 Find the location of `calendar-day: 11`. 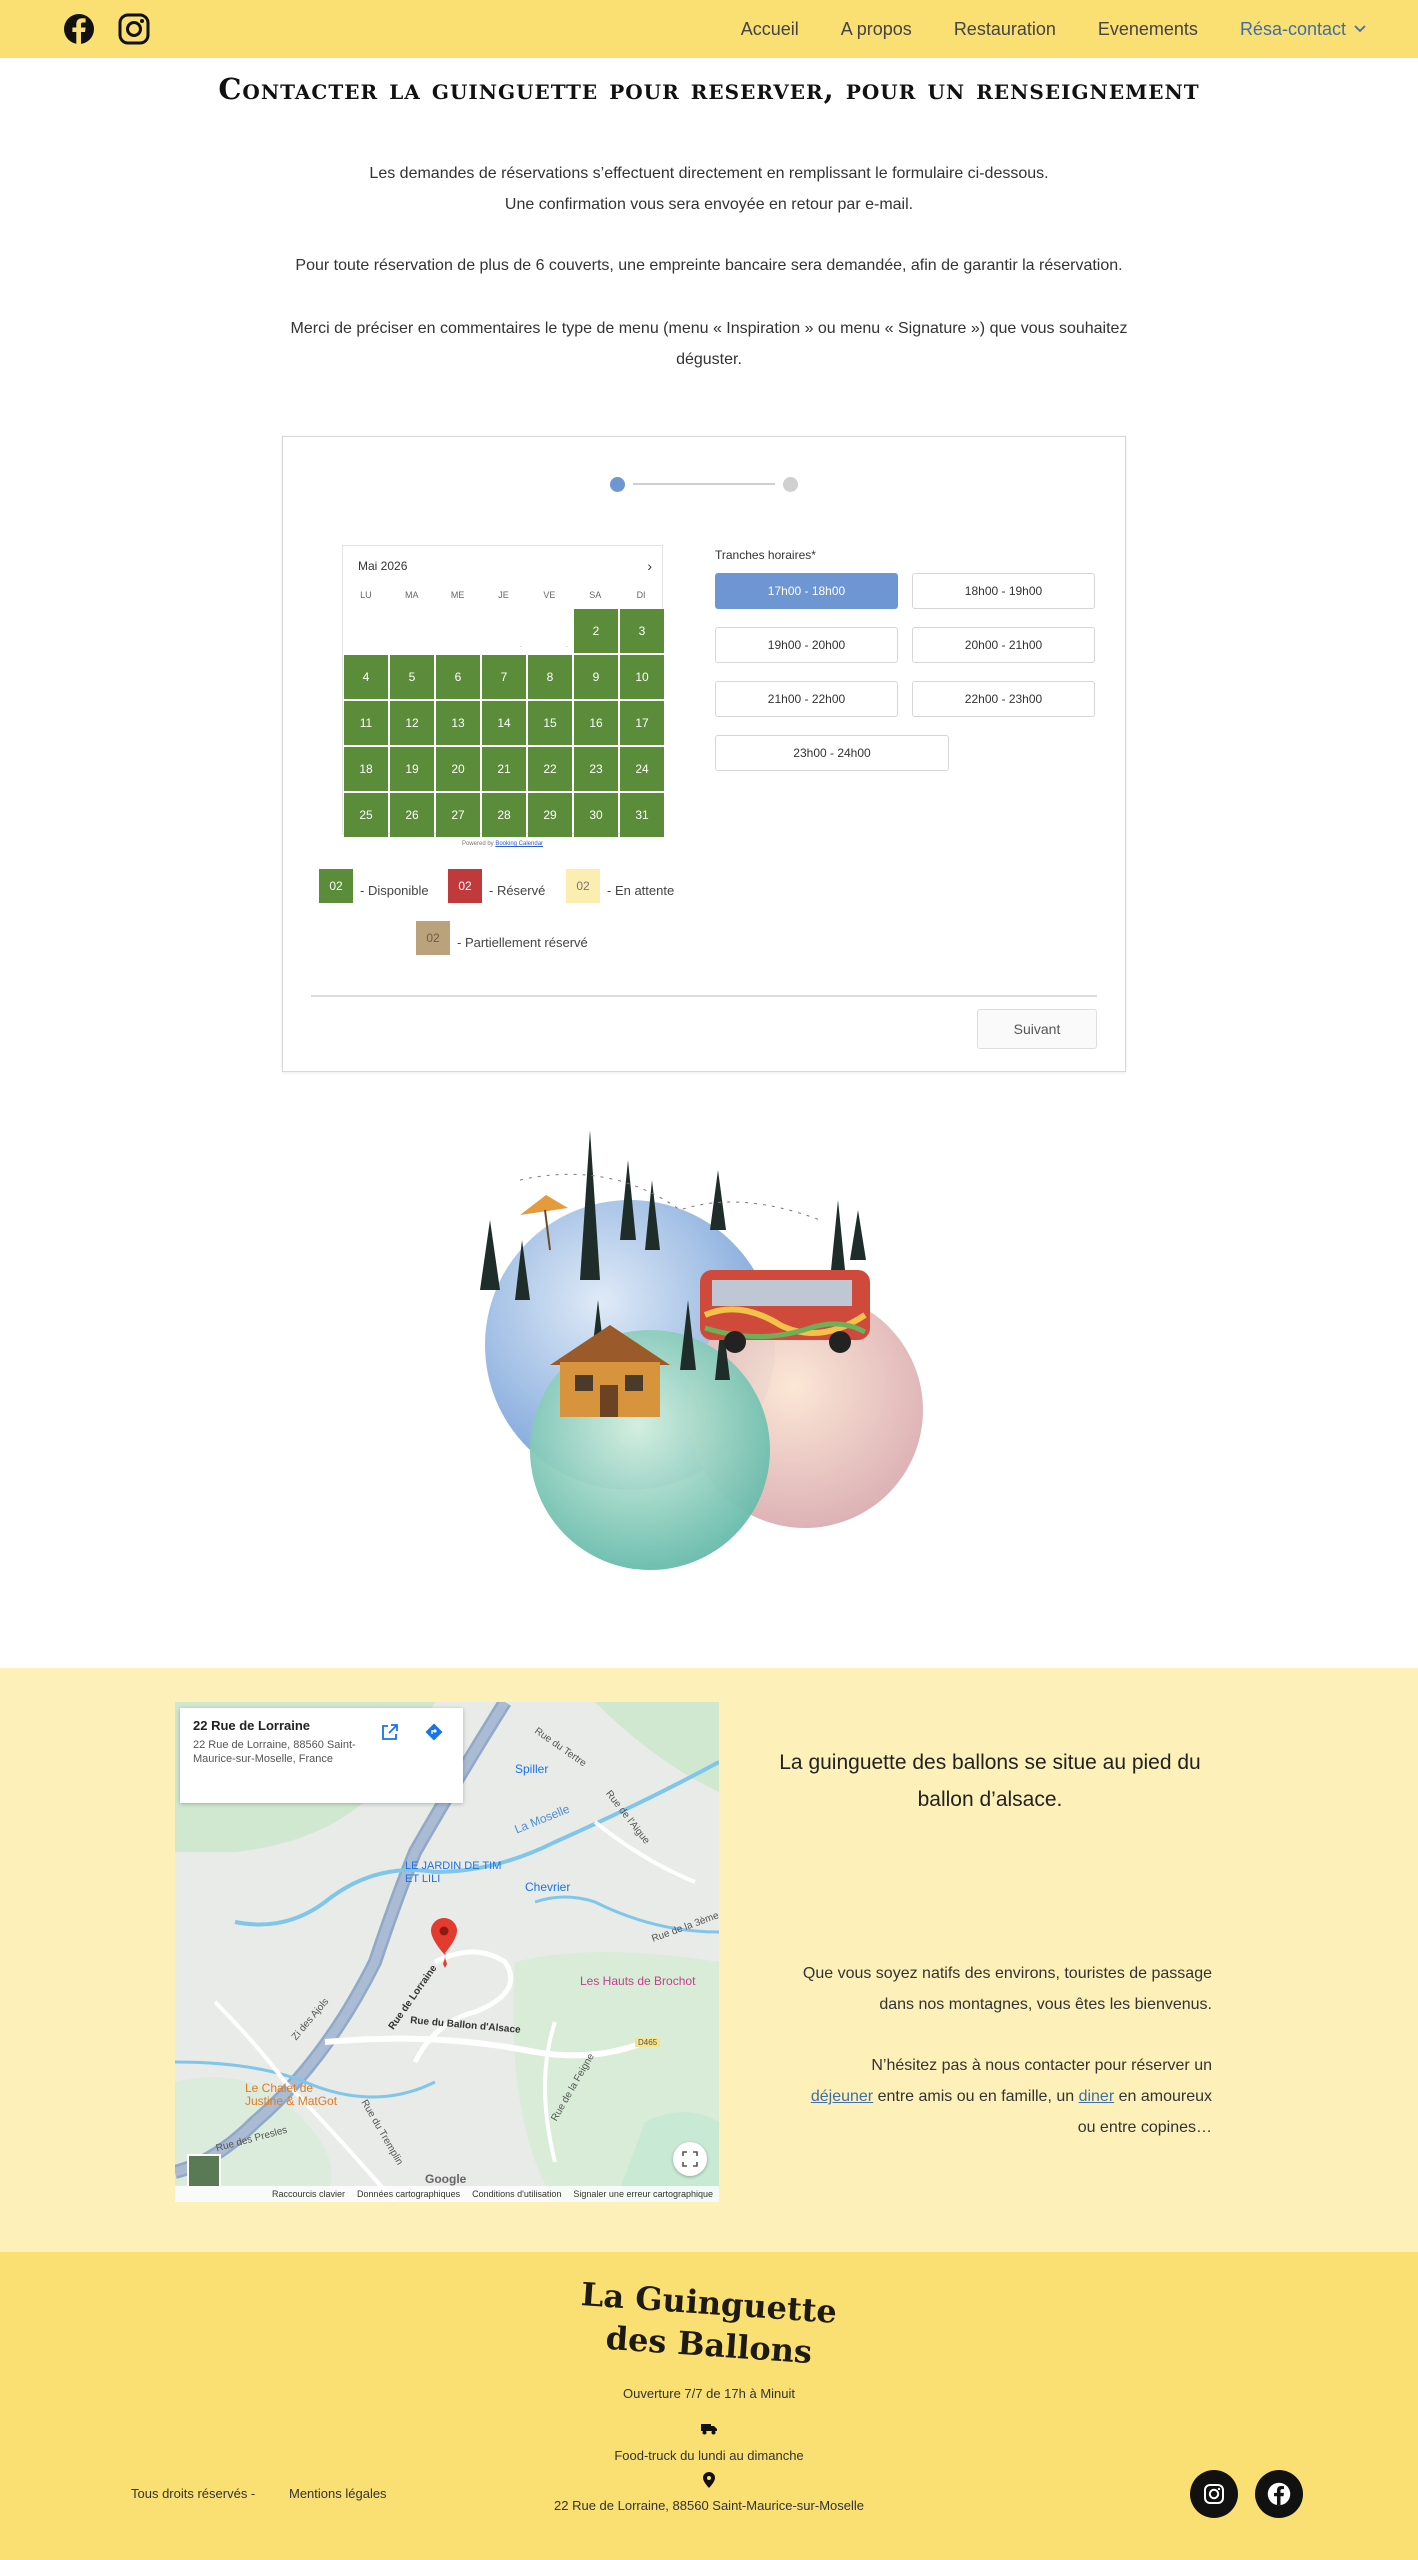

calendar-day: 11 is located at coordinates (366, 723).